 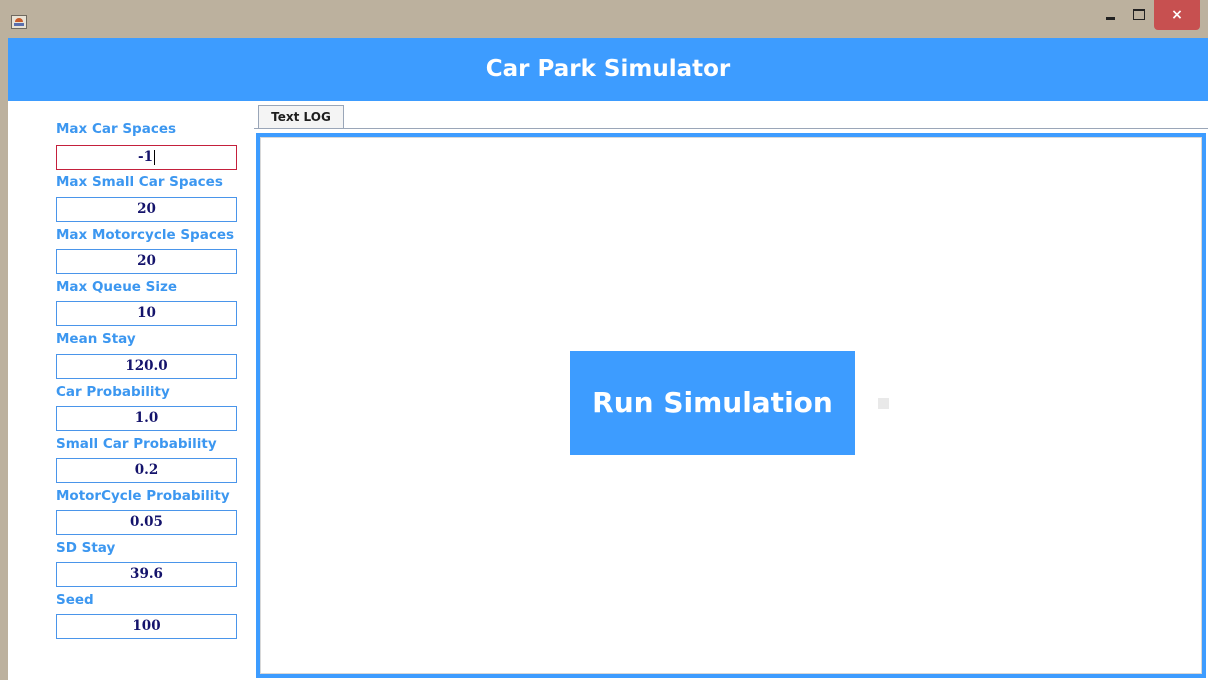 I want to click on java-app-icon, so click(x=19, y=22).